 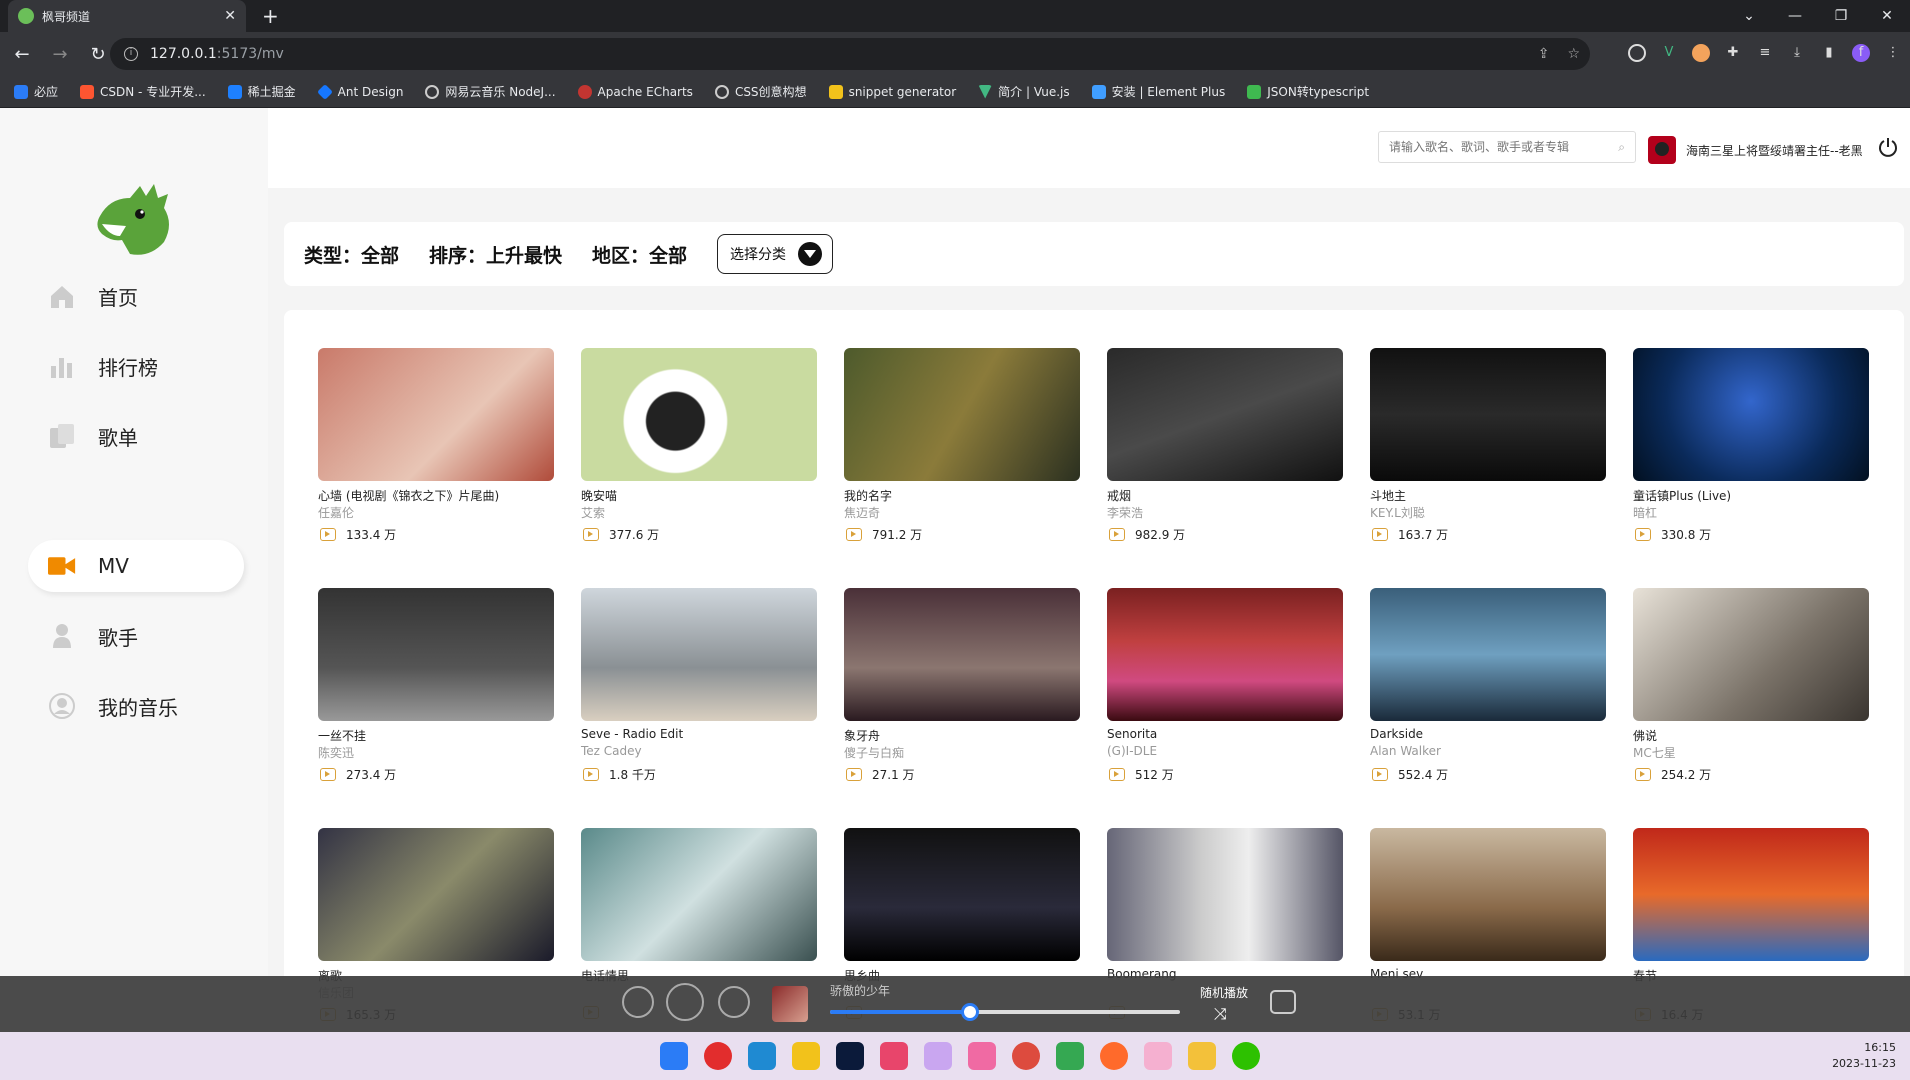 What do you see at coordinates (1225, 754) in the screenshot?
I see `mv-artist: (G)I-DLE` at bounding box center [1225, 754].